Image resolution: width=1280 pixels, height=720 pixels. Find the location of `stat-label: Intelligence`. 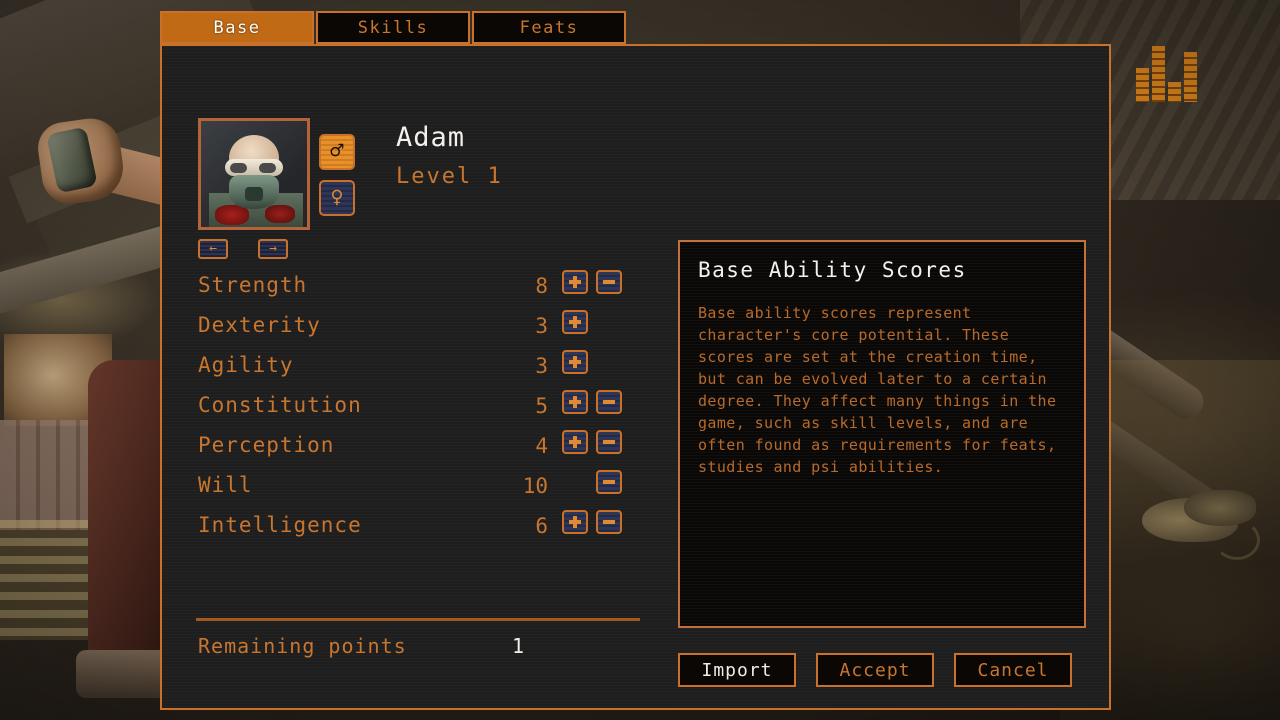

stat-label: Intelligence is located at coordinates (280, 525).